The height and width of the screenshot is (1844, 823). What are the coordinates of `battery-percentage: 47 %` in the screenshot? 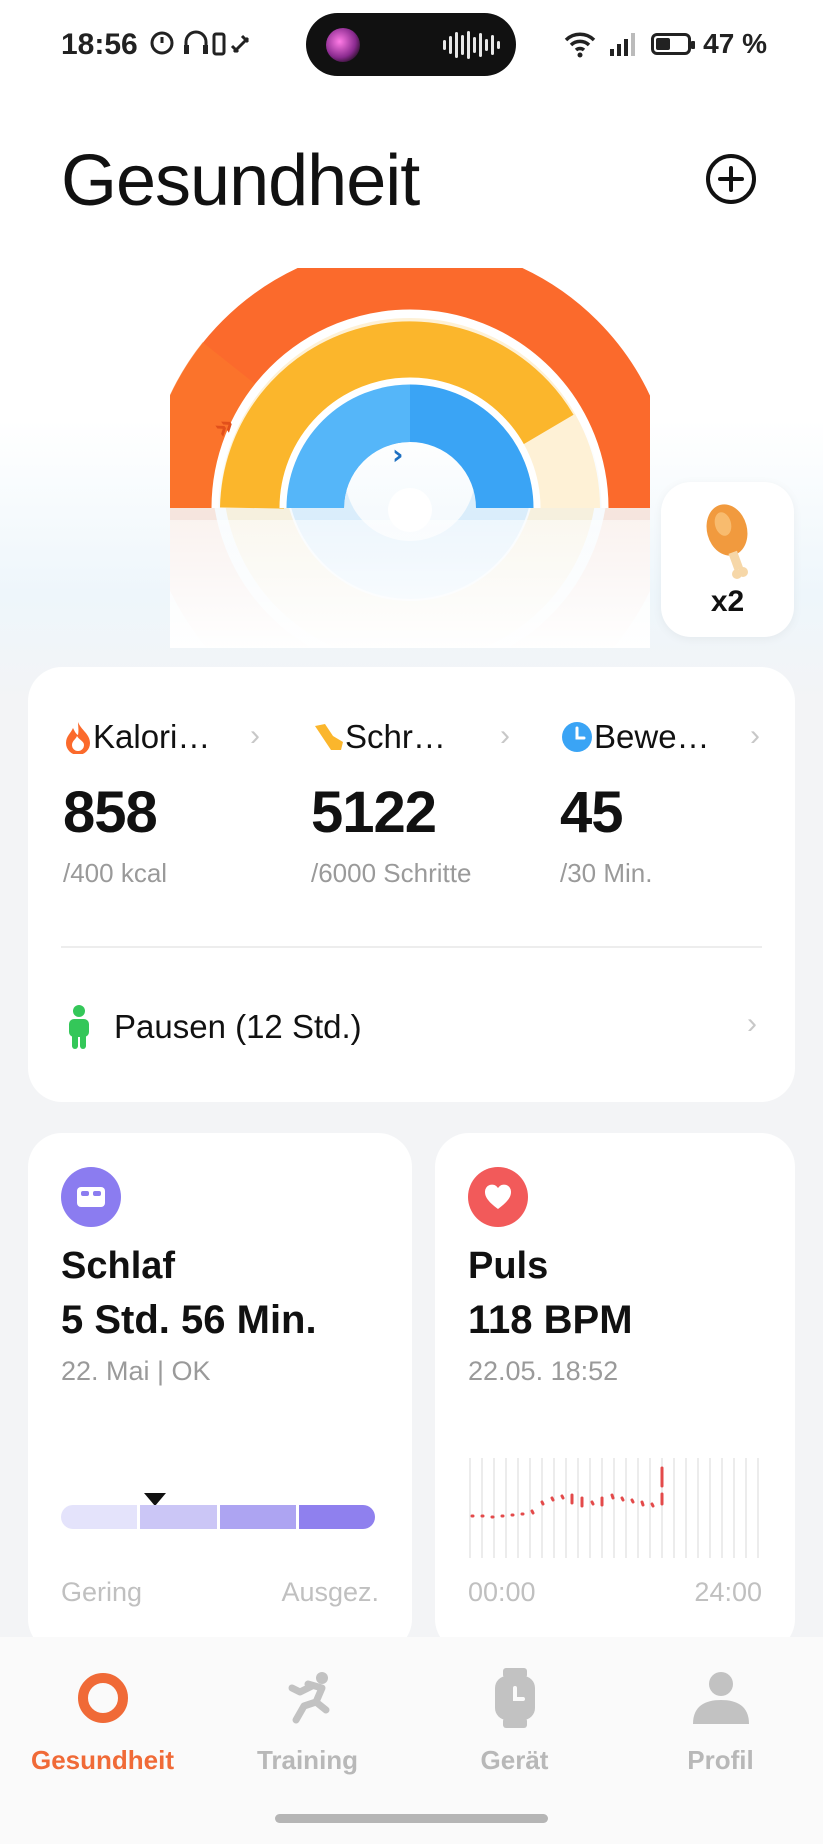 It's located at (735, 43).